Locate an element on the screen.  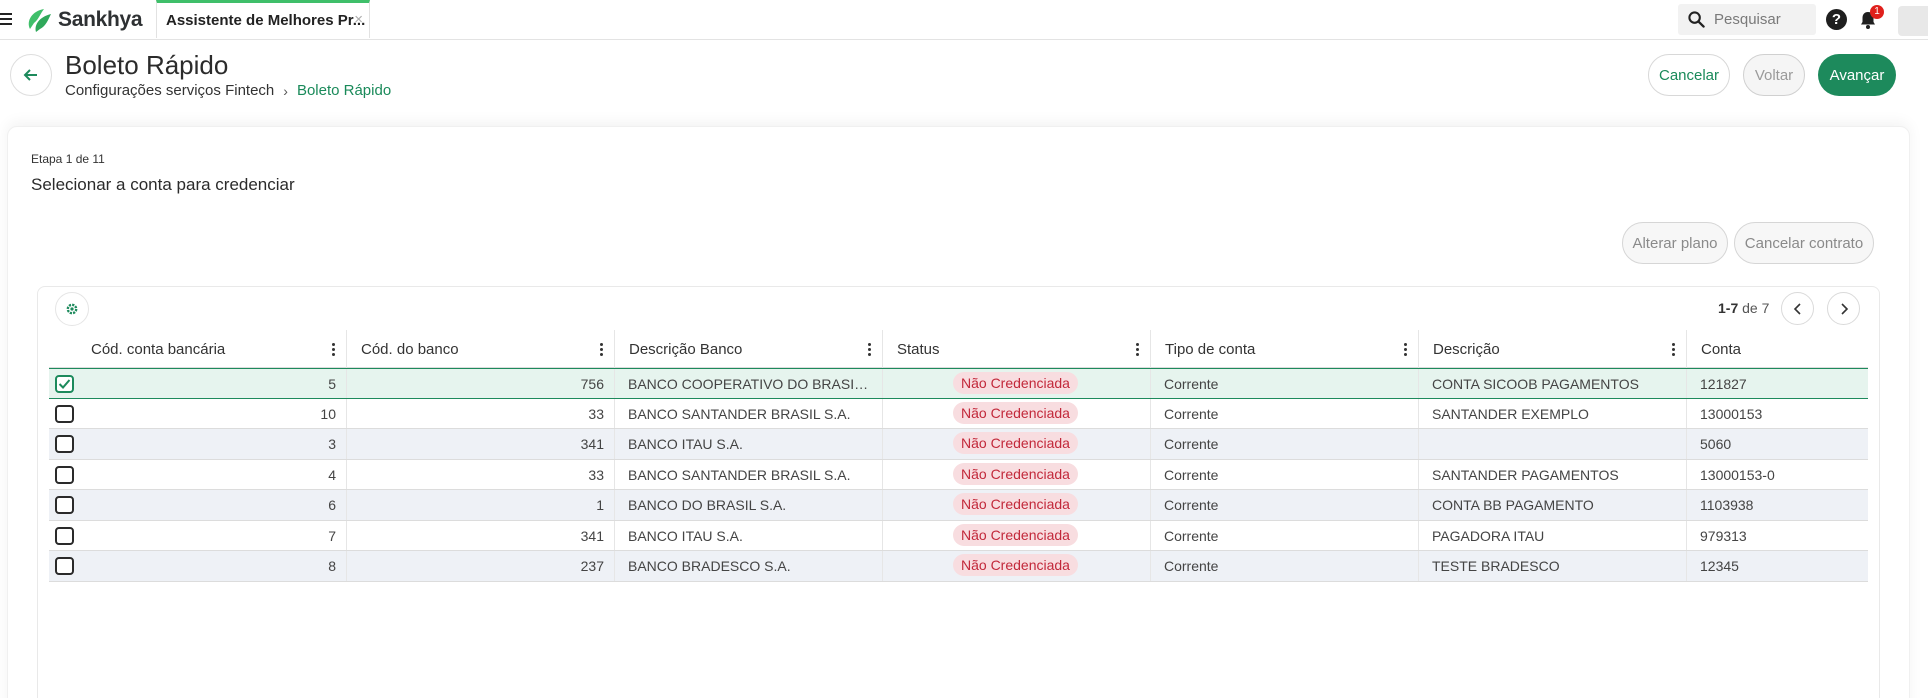
breadcrumb-current: Boleto Rápido is located at coordinates (344, 90).